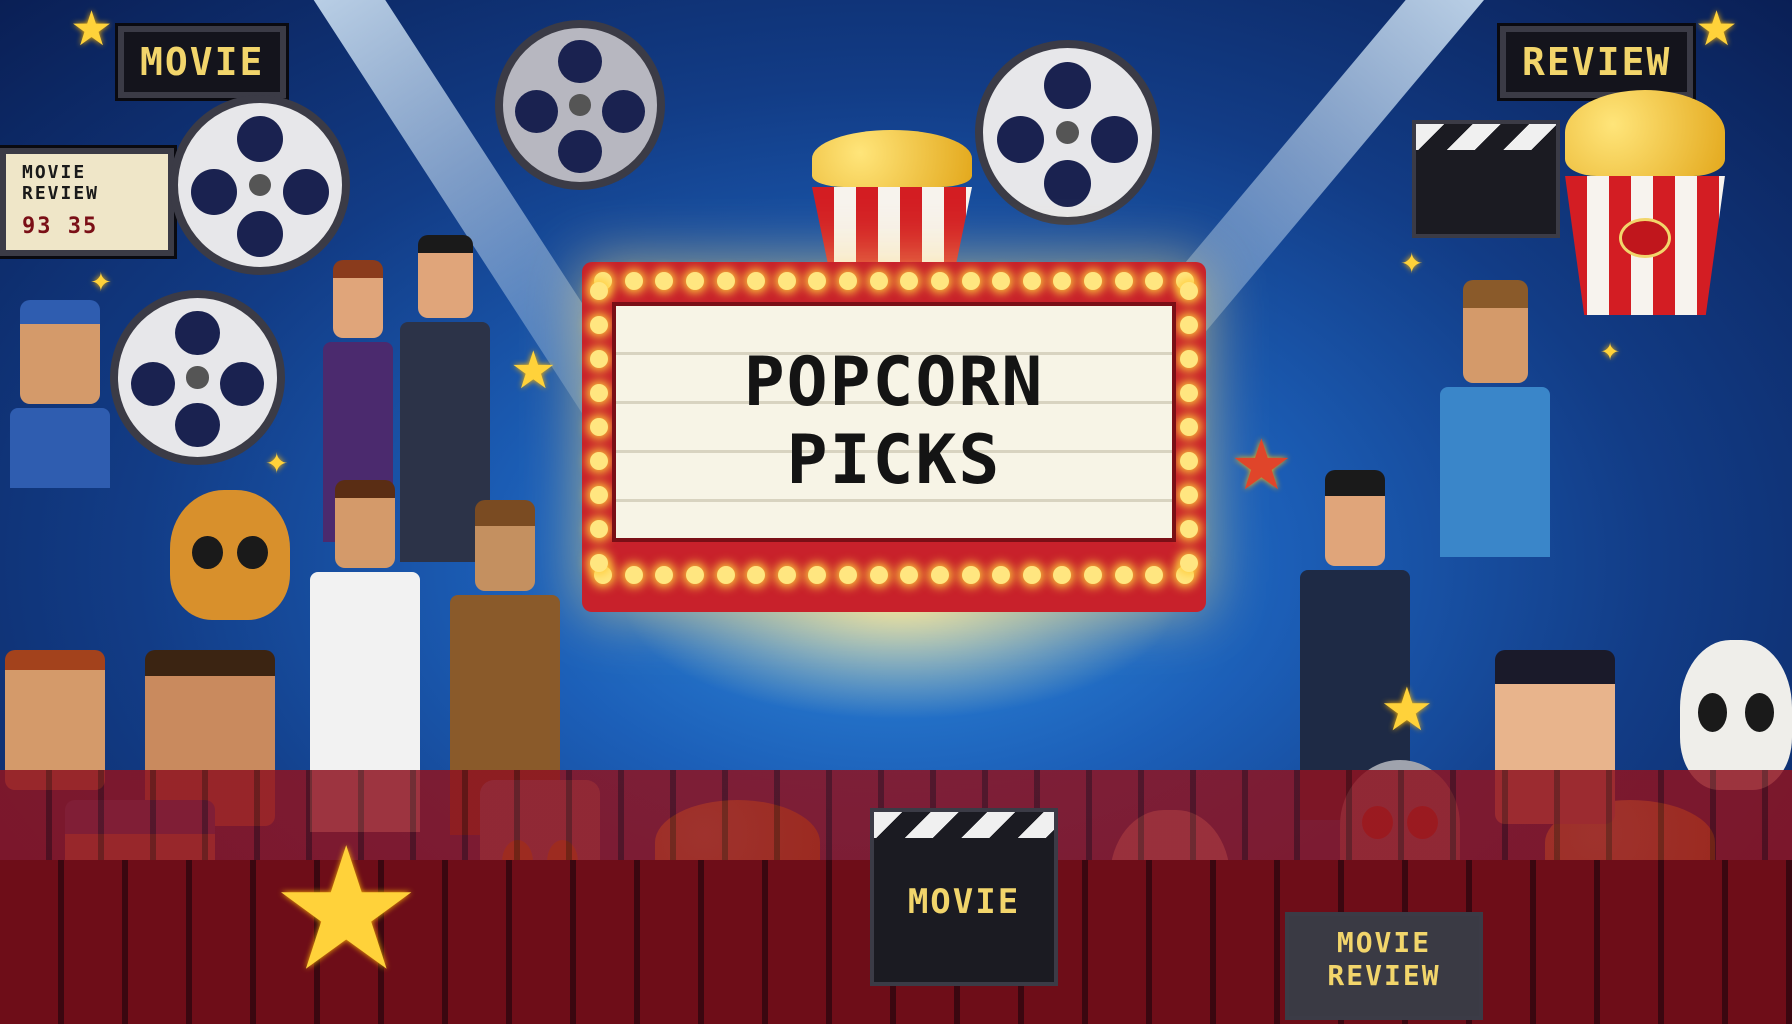 The width and height of the screenshot is (1792, 1024). I want to click on plaque-movie-text: MOVIE, so click(1384, 942).